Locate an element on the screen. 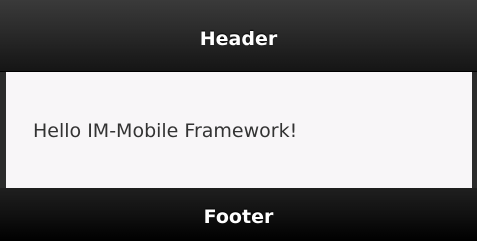  header-title: Header is located at coordinates (238, 39).